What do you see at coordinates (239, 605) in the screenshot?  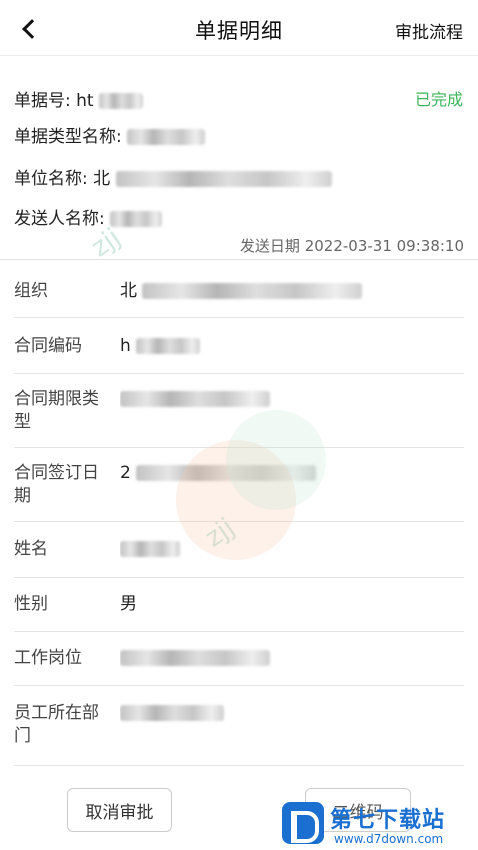 I see `detail-row-gender: 性别 男` at bounding box center [239, 605].